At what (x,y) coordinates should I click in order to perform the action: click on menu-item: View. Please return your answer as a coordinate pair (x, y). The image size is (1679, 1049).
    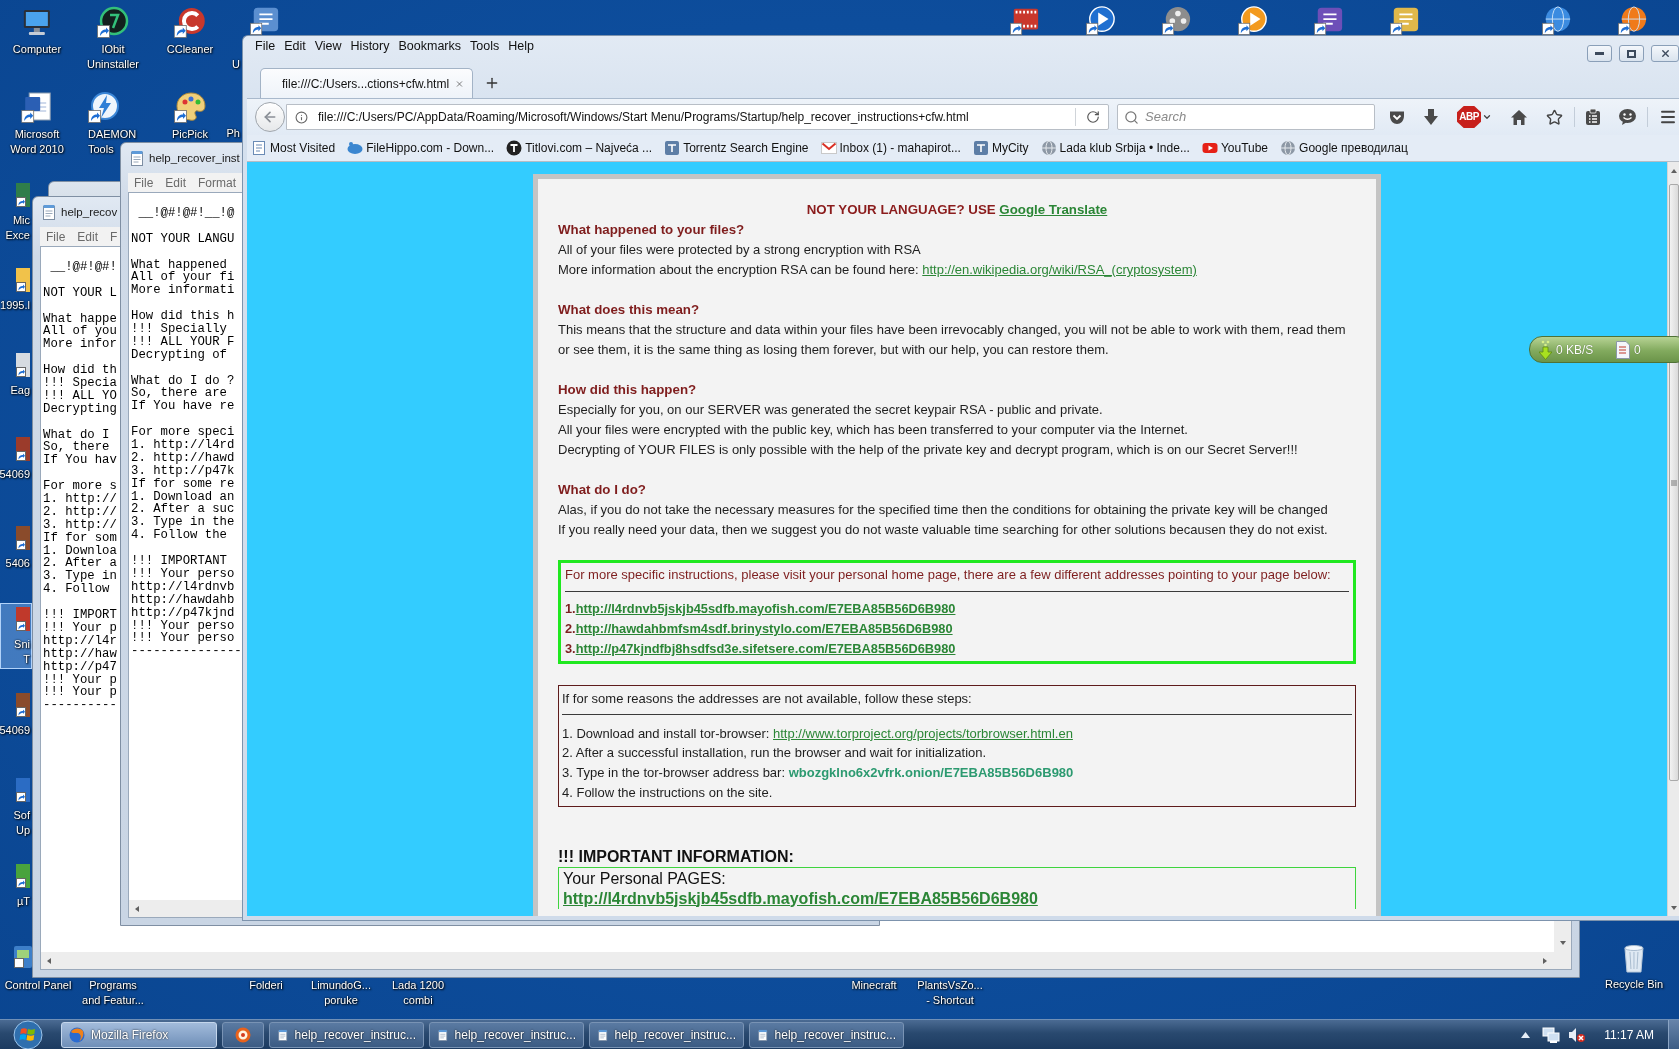
    Looking at the image, I should click on (328, 46).